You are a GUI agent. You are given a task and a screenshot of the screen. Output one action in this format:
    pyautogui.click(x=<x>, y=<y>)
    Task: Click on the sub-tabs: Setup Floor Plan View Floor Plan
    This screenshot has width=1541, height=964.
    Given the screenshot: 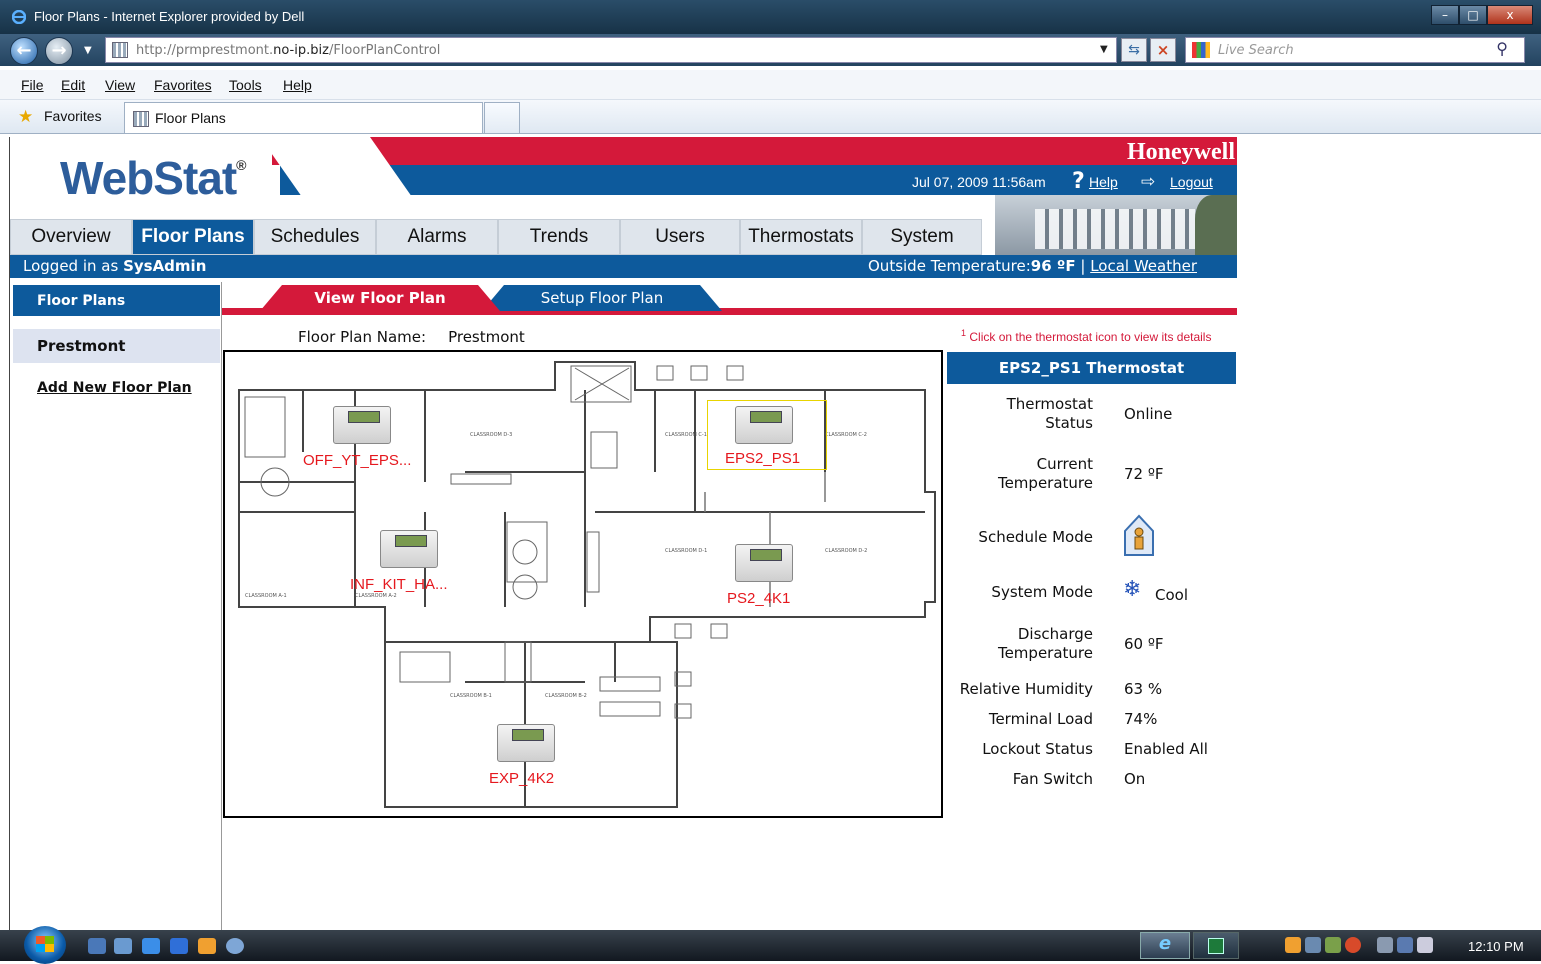 What is the action you would take?
    pyautogui.click(x=729, y=299)
    